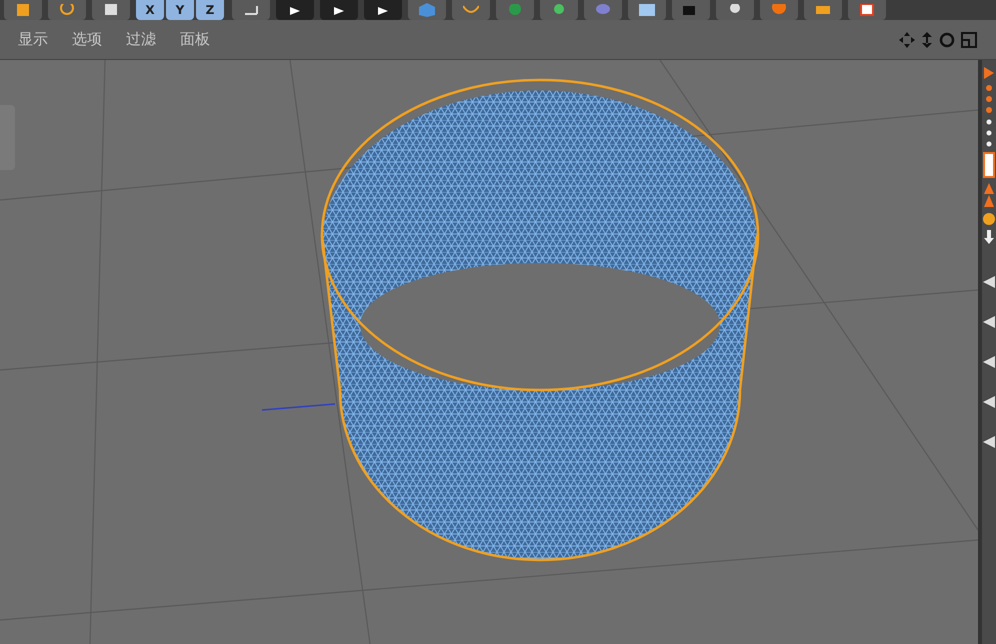 The image size is (996, 644). What do you see at coordinates (907, 39) in the screenshot?
I see `move-icon` at bounding box center [907, 39].